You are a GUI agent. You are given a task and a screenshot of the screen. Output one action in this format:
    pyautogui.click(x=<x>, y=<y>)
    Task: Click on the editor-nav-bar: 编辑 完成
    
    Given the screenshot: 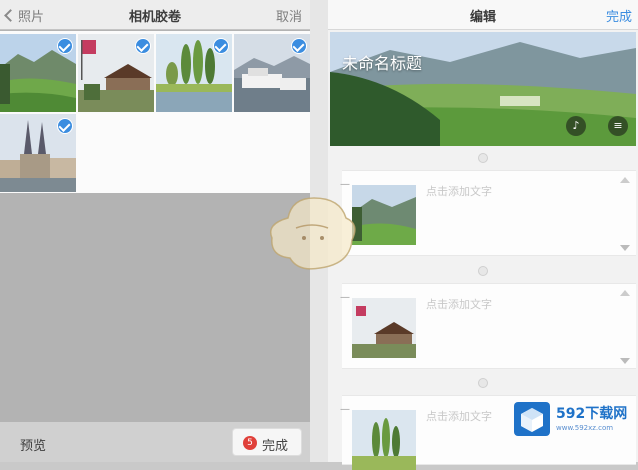 What is the action you would take?
    pyautogui.click(x=483, y=15)
    